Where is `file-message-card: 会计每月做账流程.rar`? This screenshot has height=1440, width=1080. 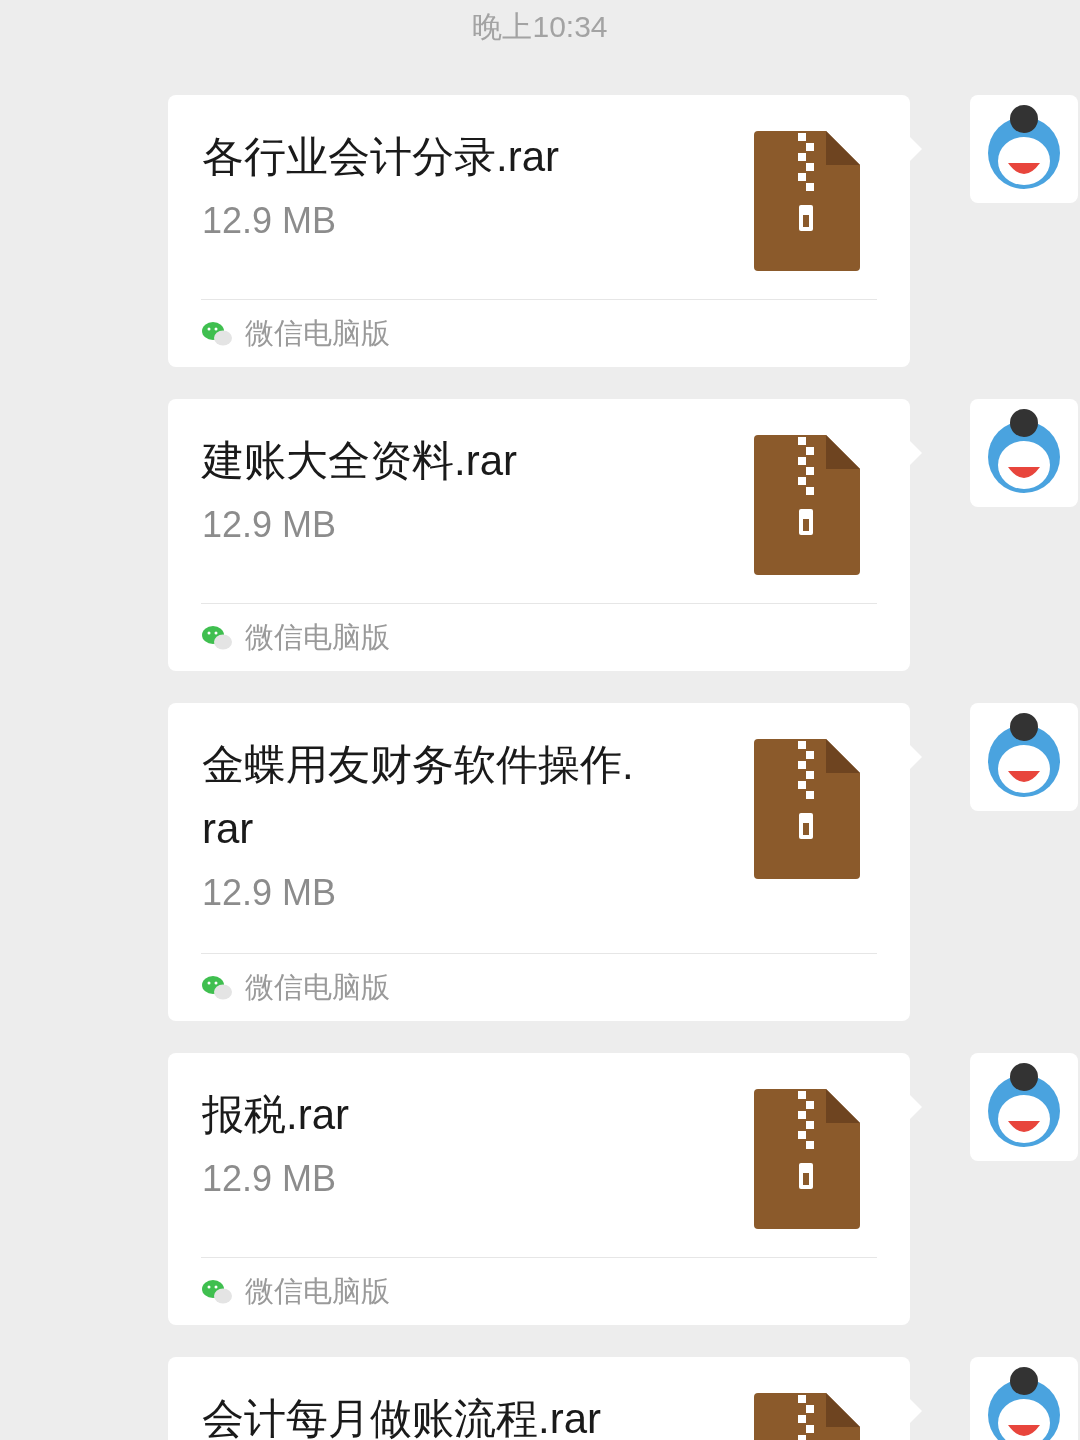 file-message-card: 会计每月做账流程.rar is located at coordinates (539, 1398).